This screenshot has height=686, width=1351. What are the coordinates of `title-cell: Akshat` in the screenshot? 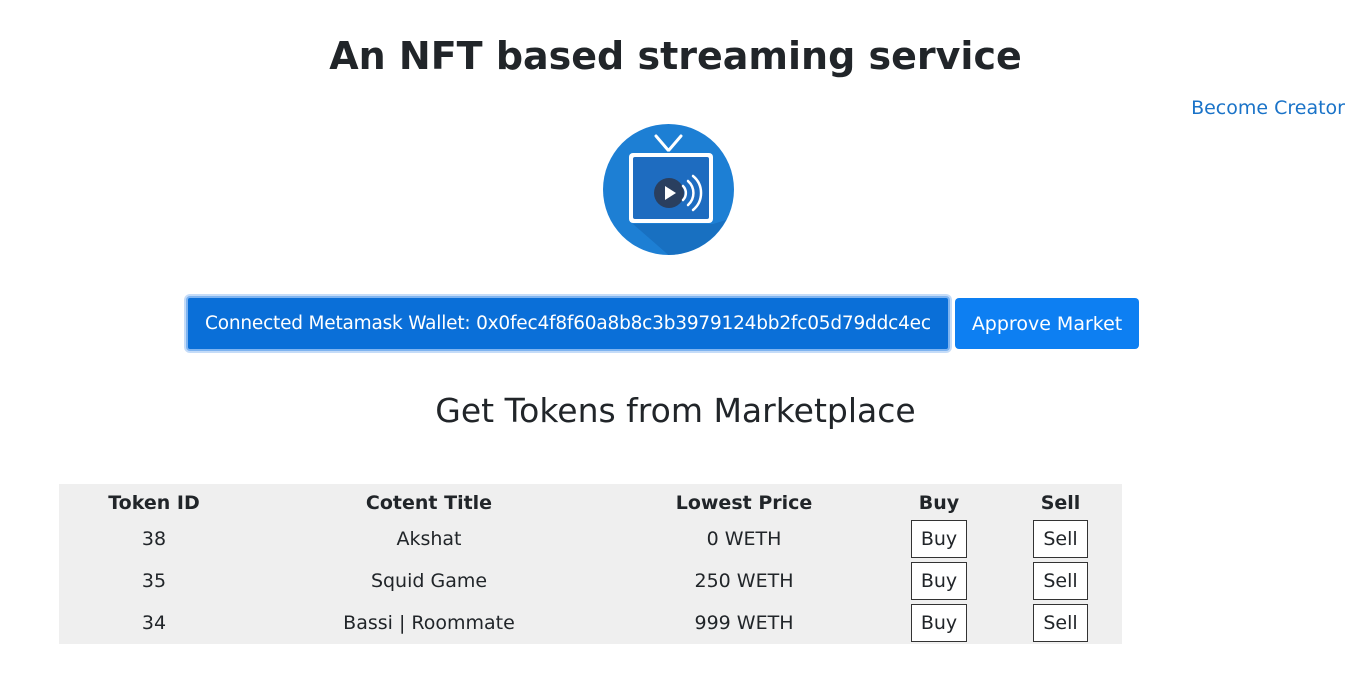 It's located at (429, 539).